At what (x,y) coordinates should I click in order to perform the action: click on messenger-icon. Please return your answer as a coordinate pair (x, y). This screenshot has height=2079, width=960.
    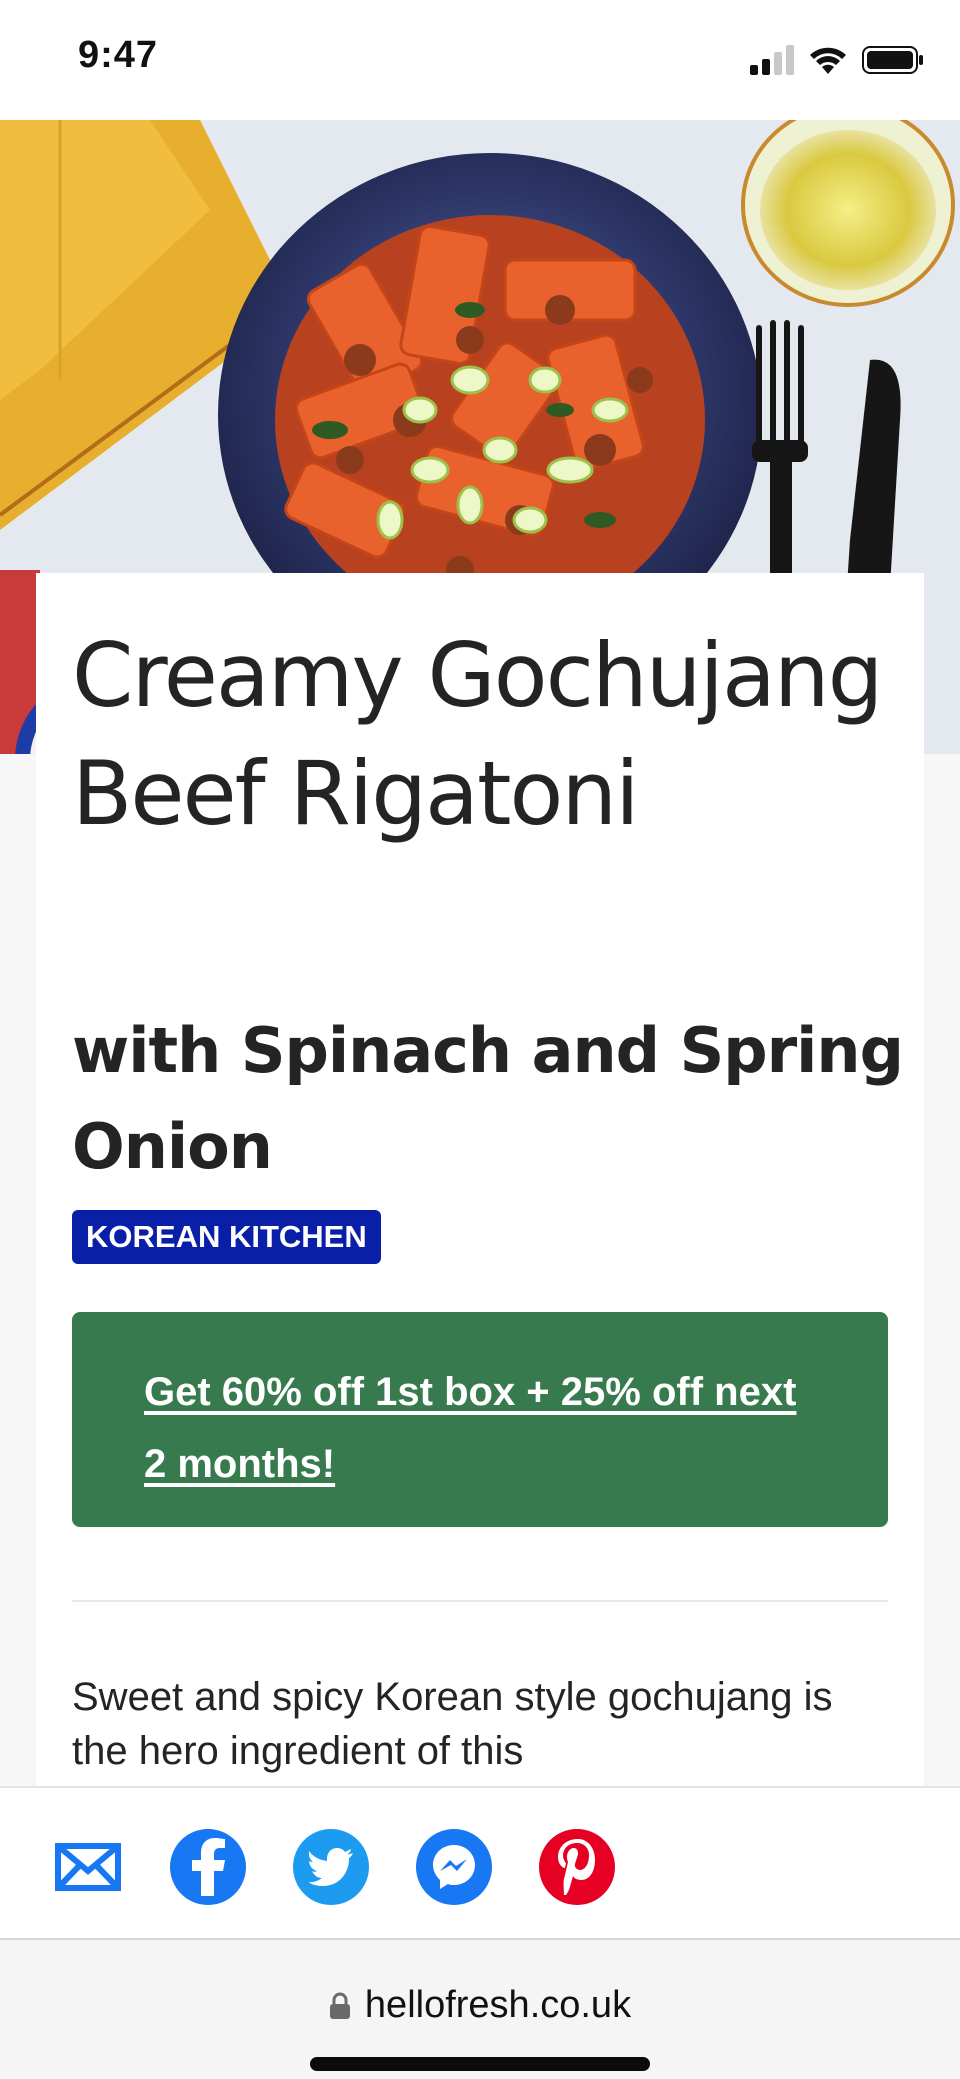
    Looking at the image, I should click on (454, 1867).